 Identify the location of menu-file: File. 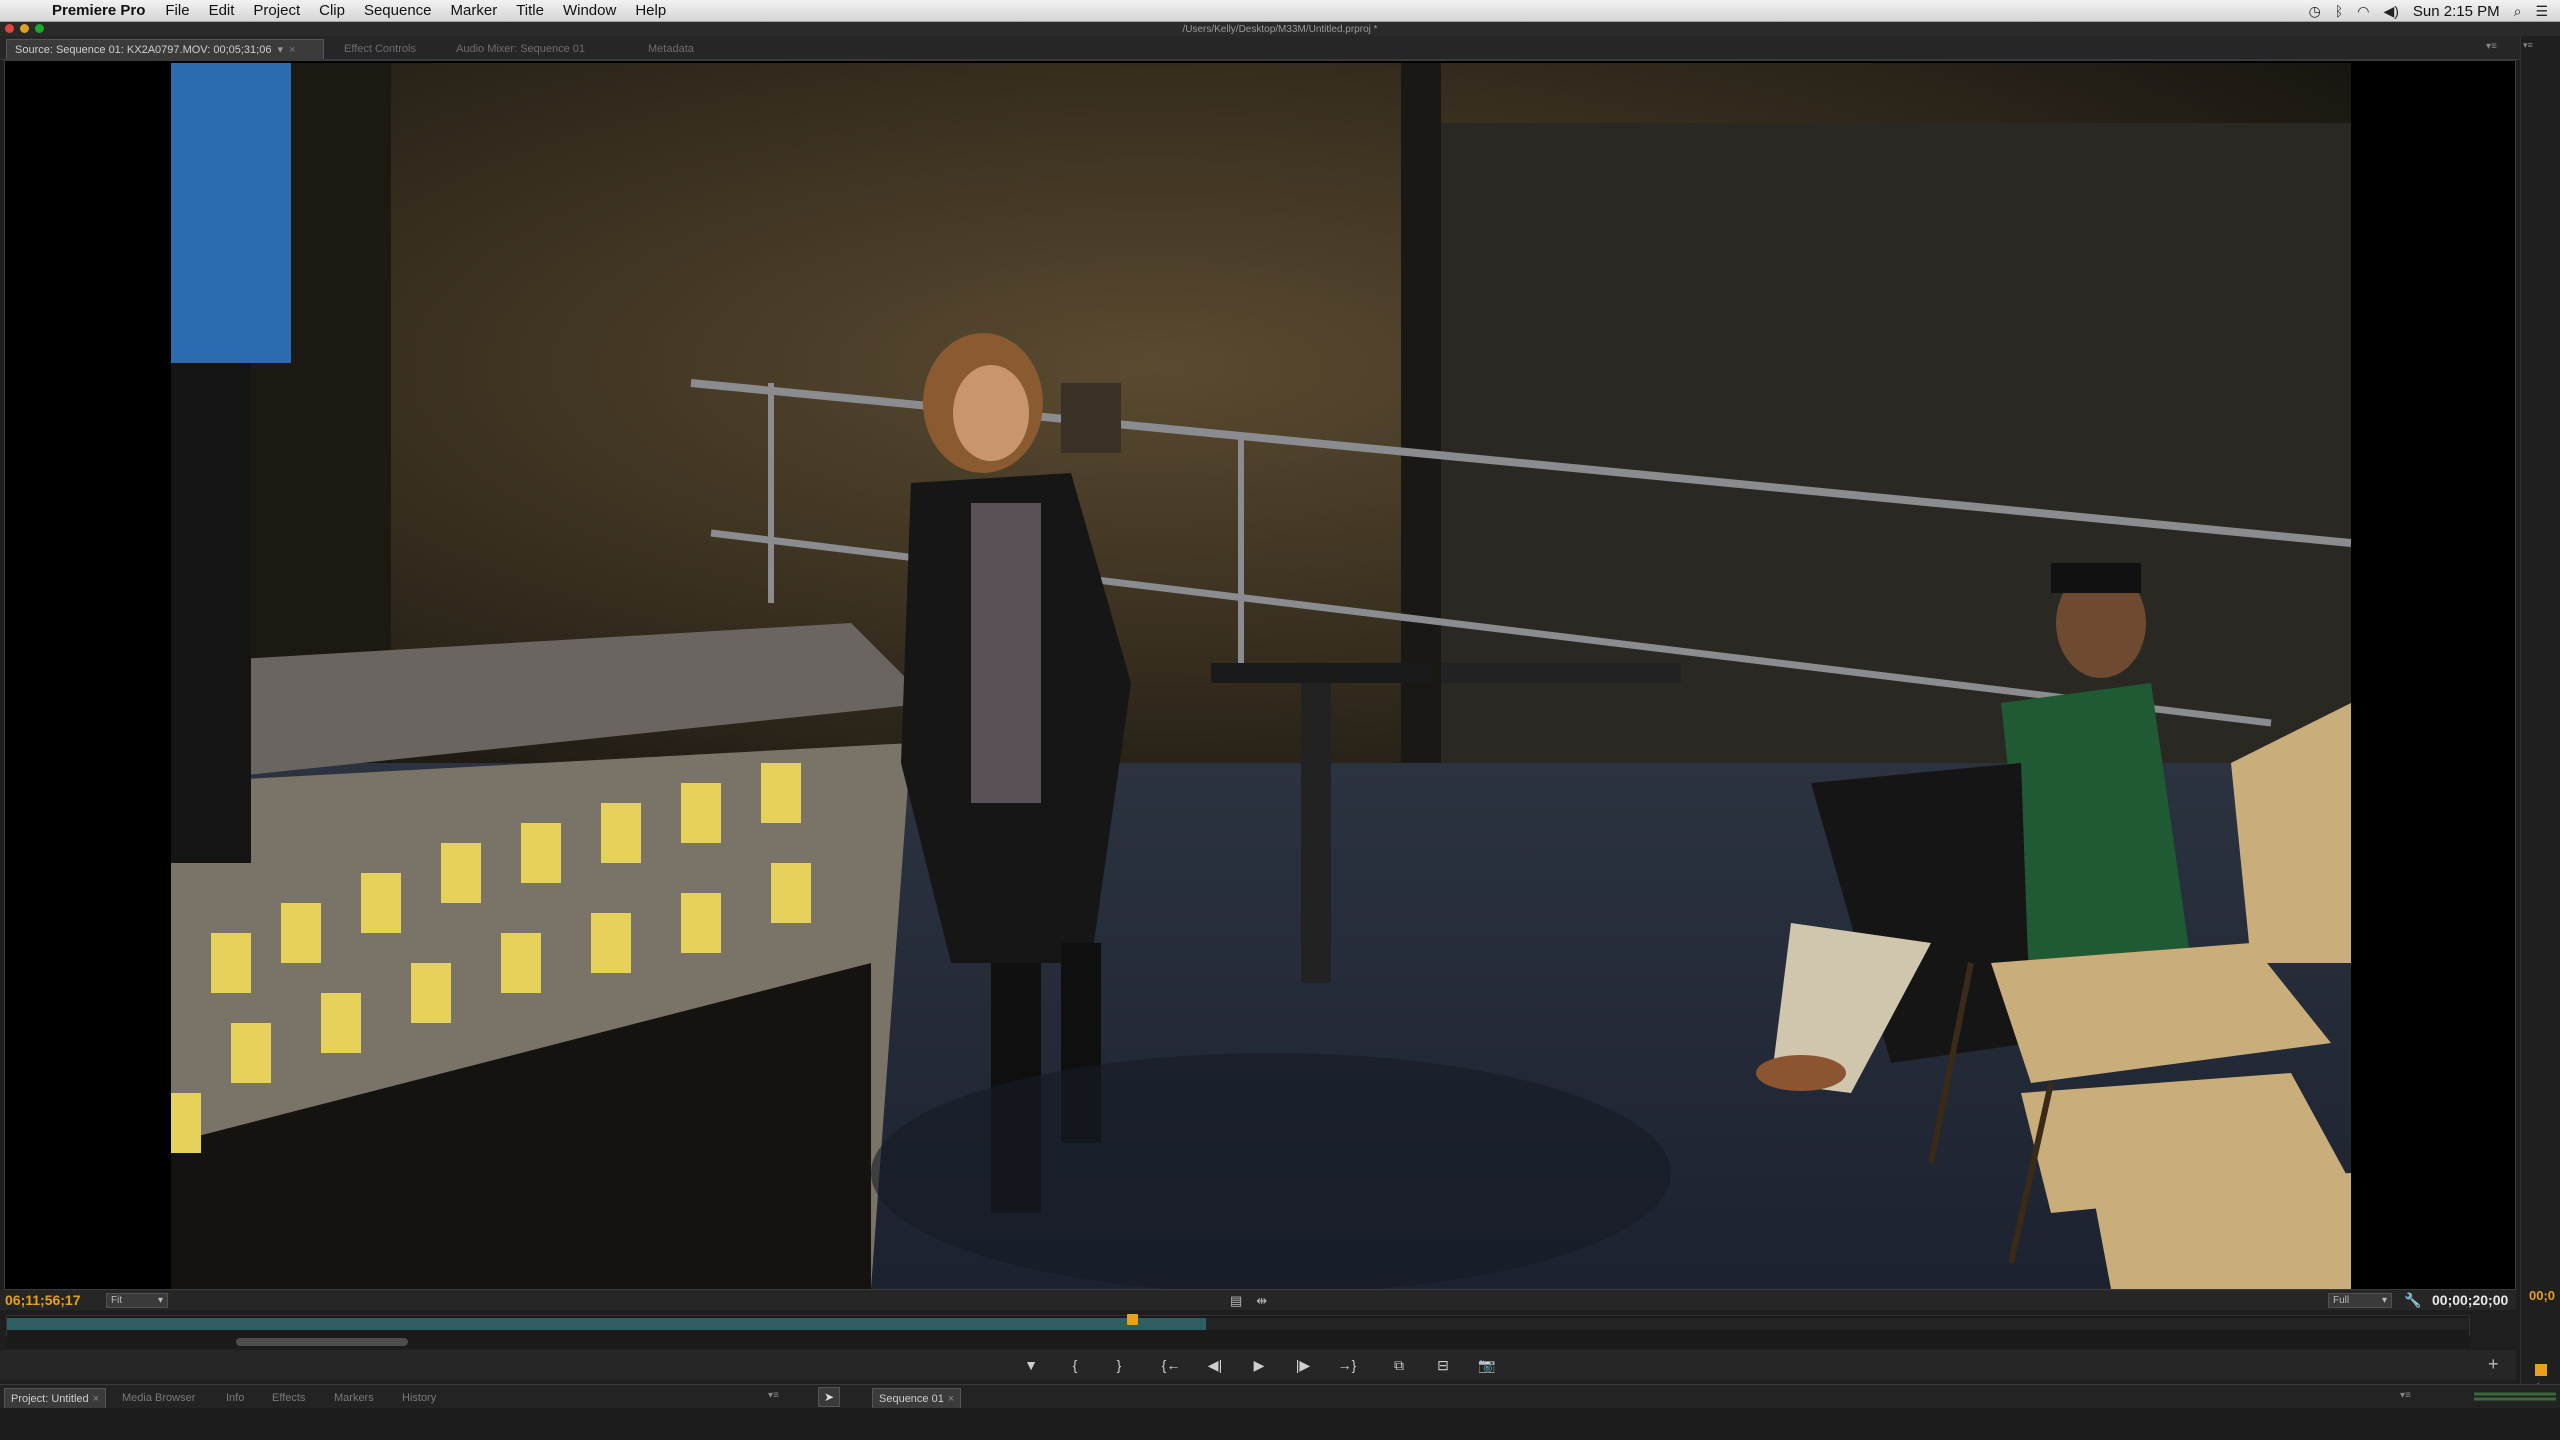
(177, 10).